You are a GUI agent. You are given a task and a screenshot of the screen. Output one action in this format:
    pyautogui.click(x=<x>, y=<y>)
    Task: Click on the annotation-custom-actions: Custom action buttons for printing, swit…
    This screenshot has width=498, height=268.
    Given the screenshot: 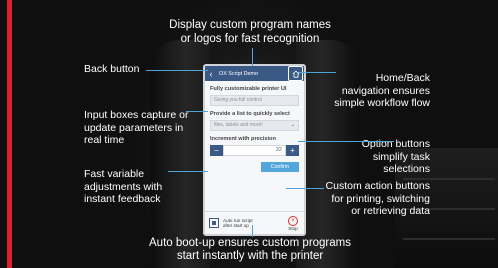 What is the action you would take?
    pyautogui.click(x=371, y=199)
    